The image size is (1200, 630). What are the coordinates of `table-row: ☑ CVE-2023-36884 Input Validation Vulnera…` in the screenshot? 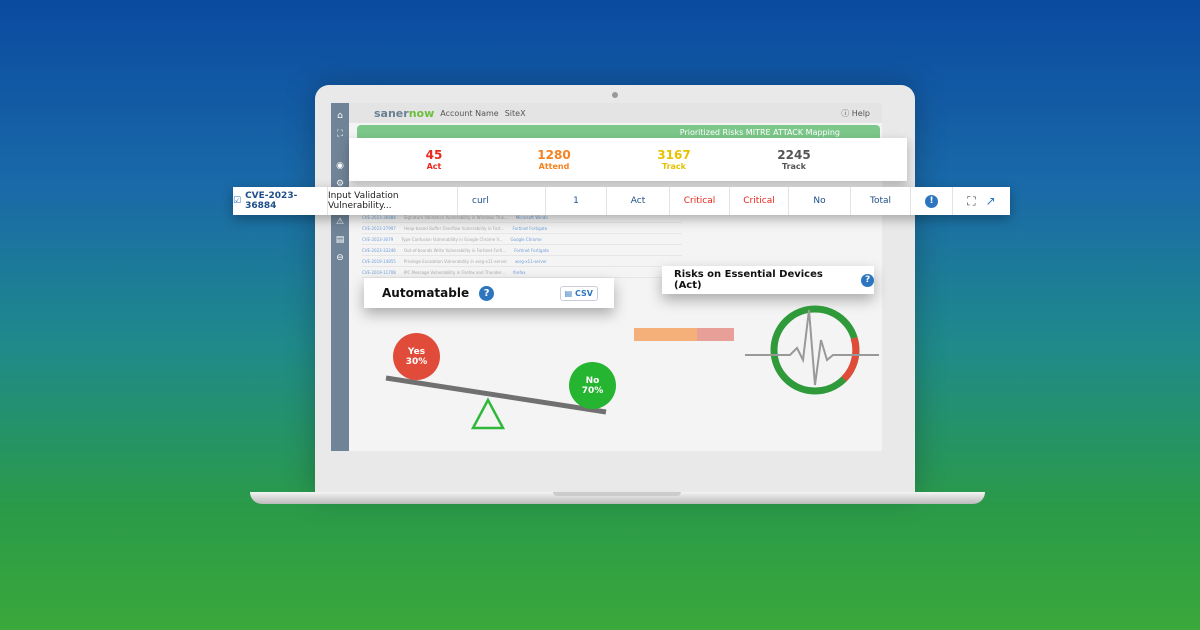 It's located at (621, 201).